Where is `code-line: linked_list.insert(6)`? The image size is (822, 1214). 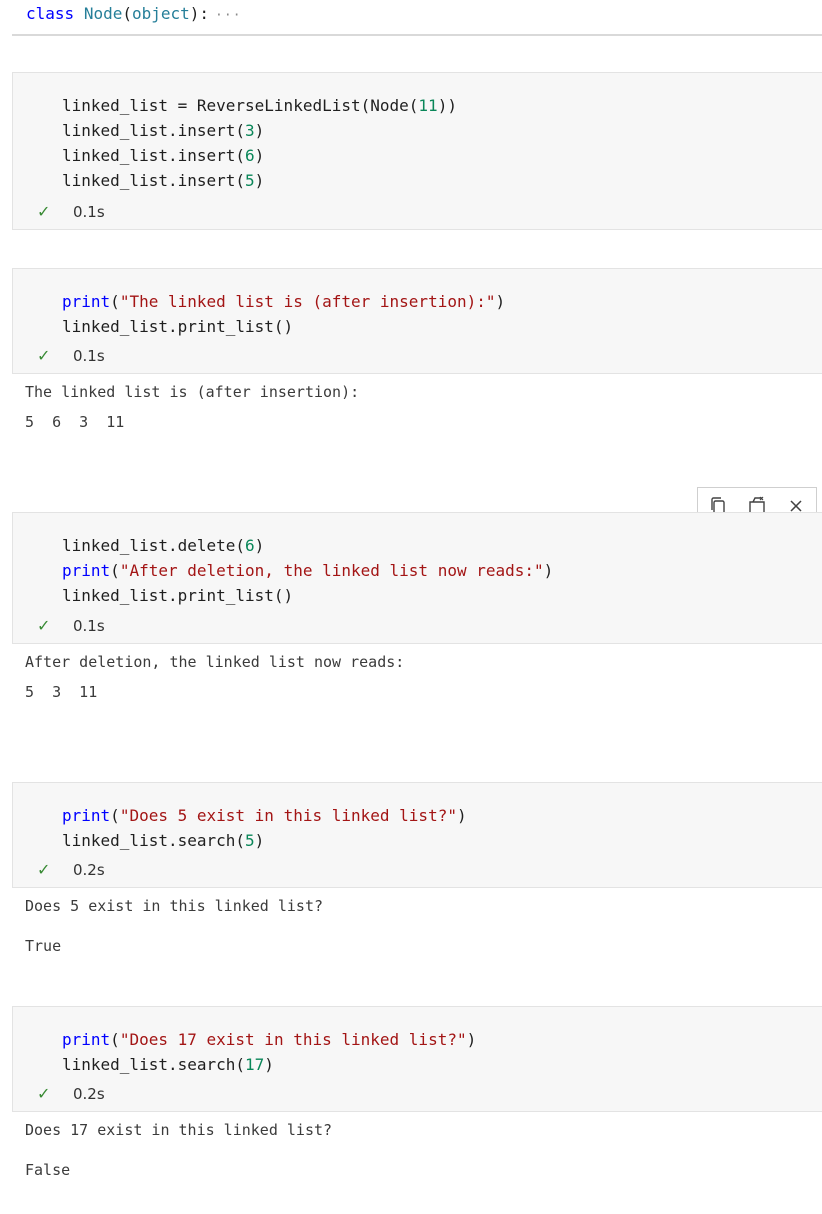 code-line: linked_list.insert(6) is located at coordinates (259, 155).